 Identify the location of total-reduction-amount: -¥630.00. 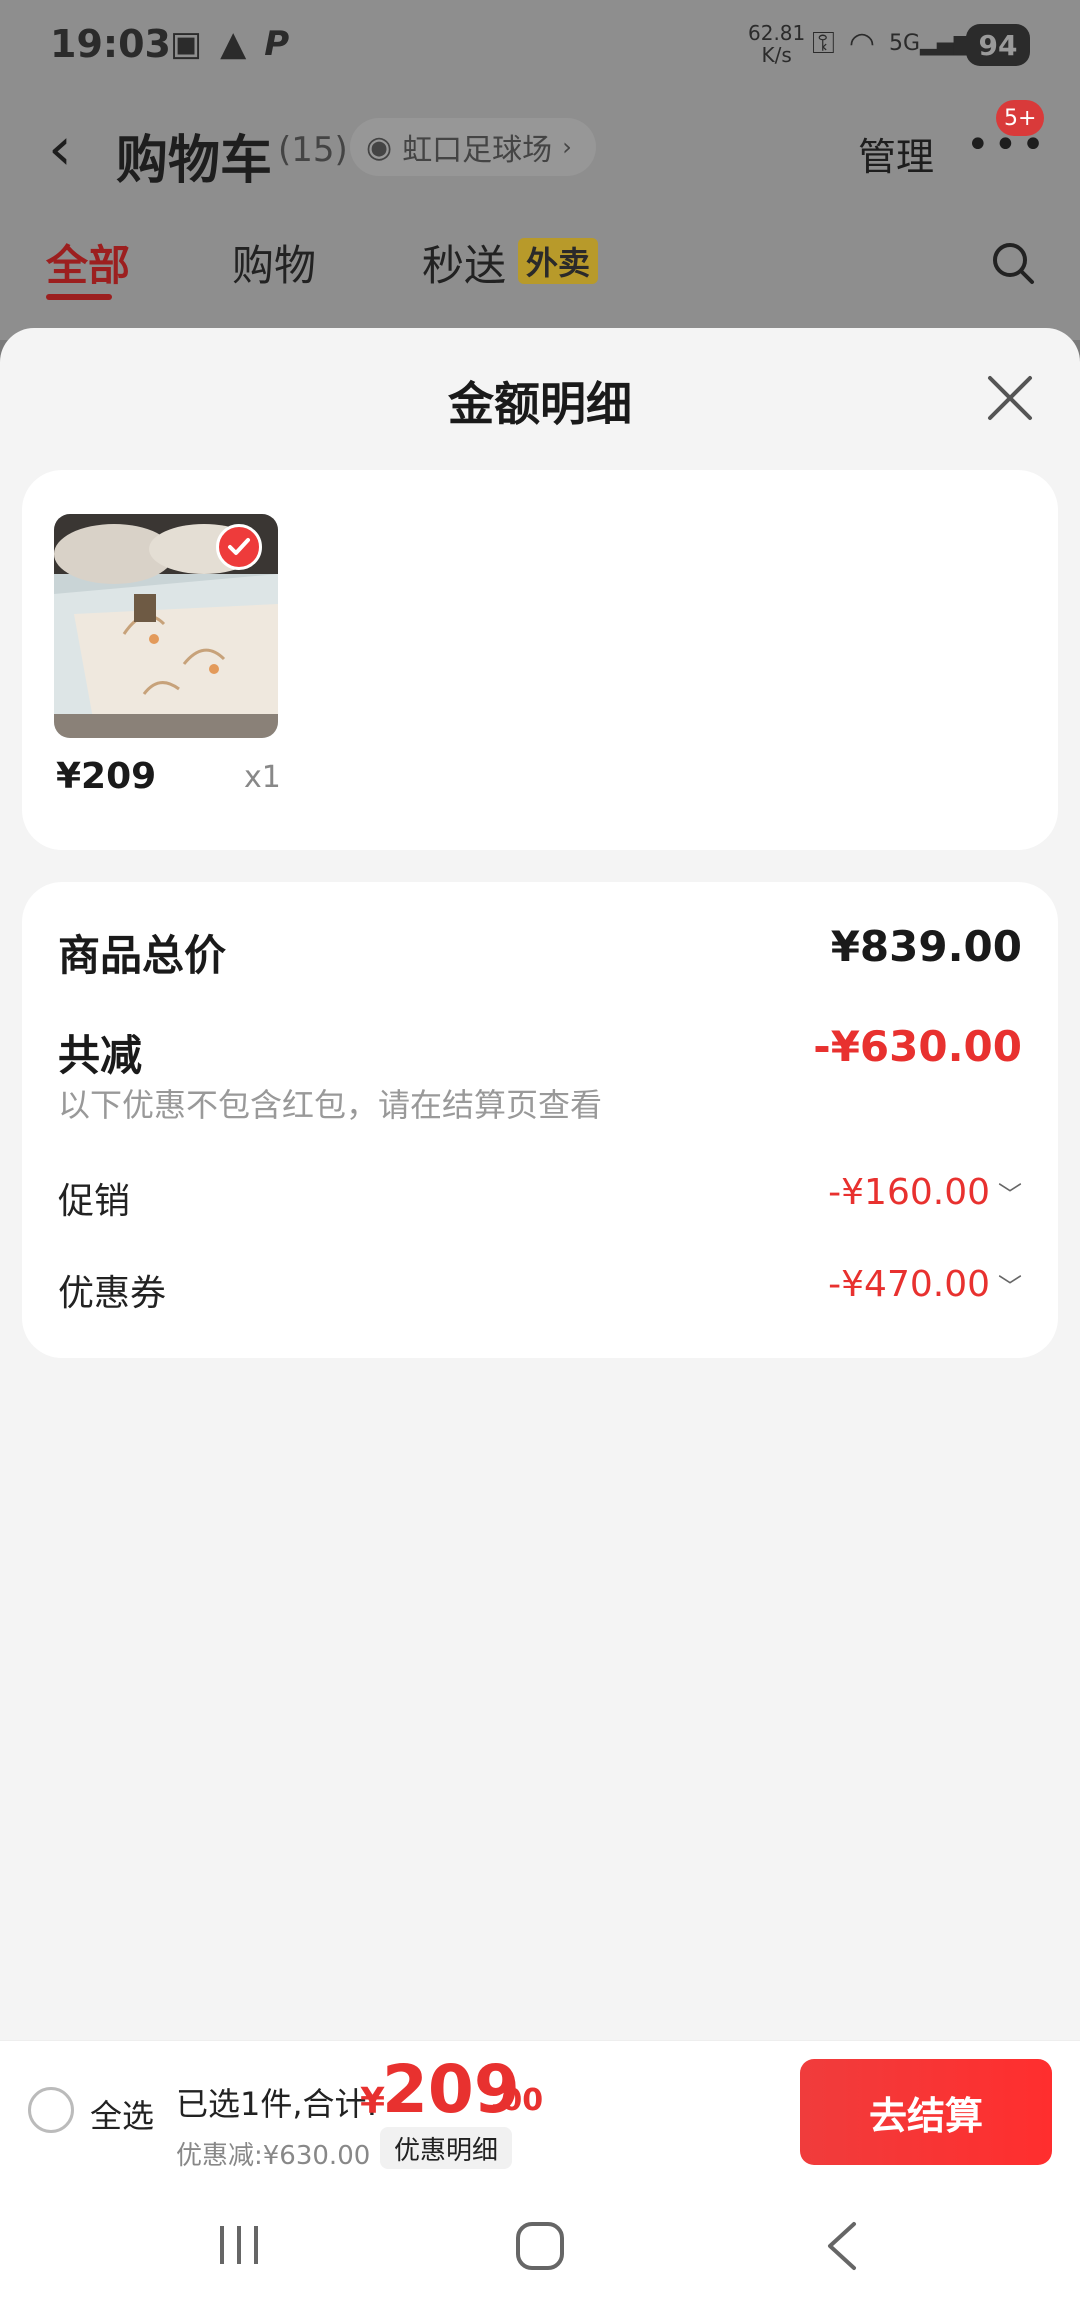
(917, 1046).